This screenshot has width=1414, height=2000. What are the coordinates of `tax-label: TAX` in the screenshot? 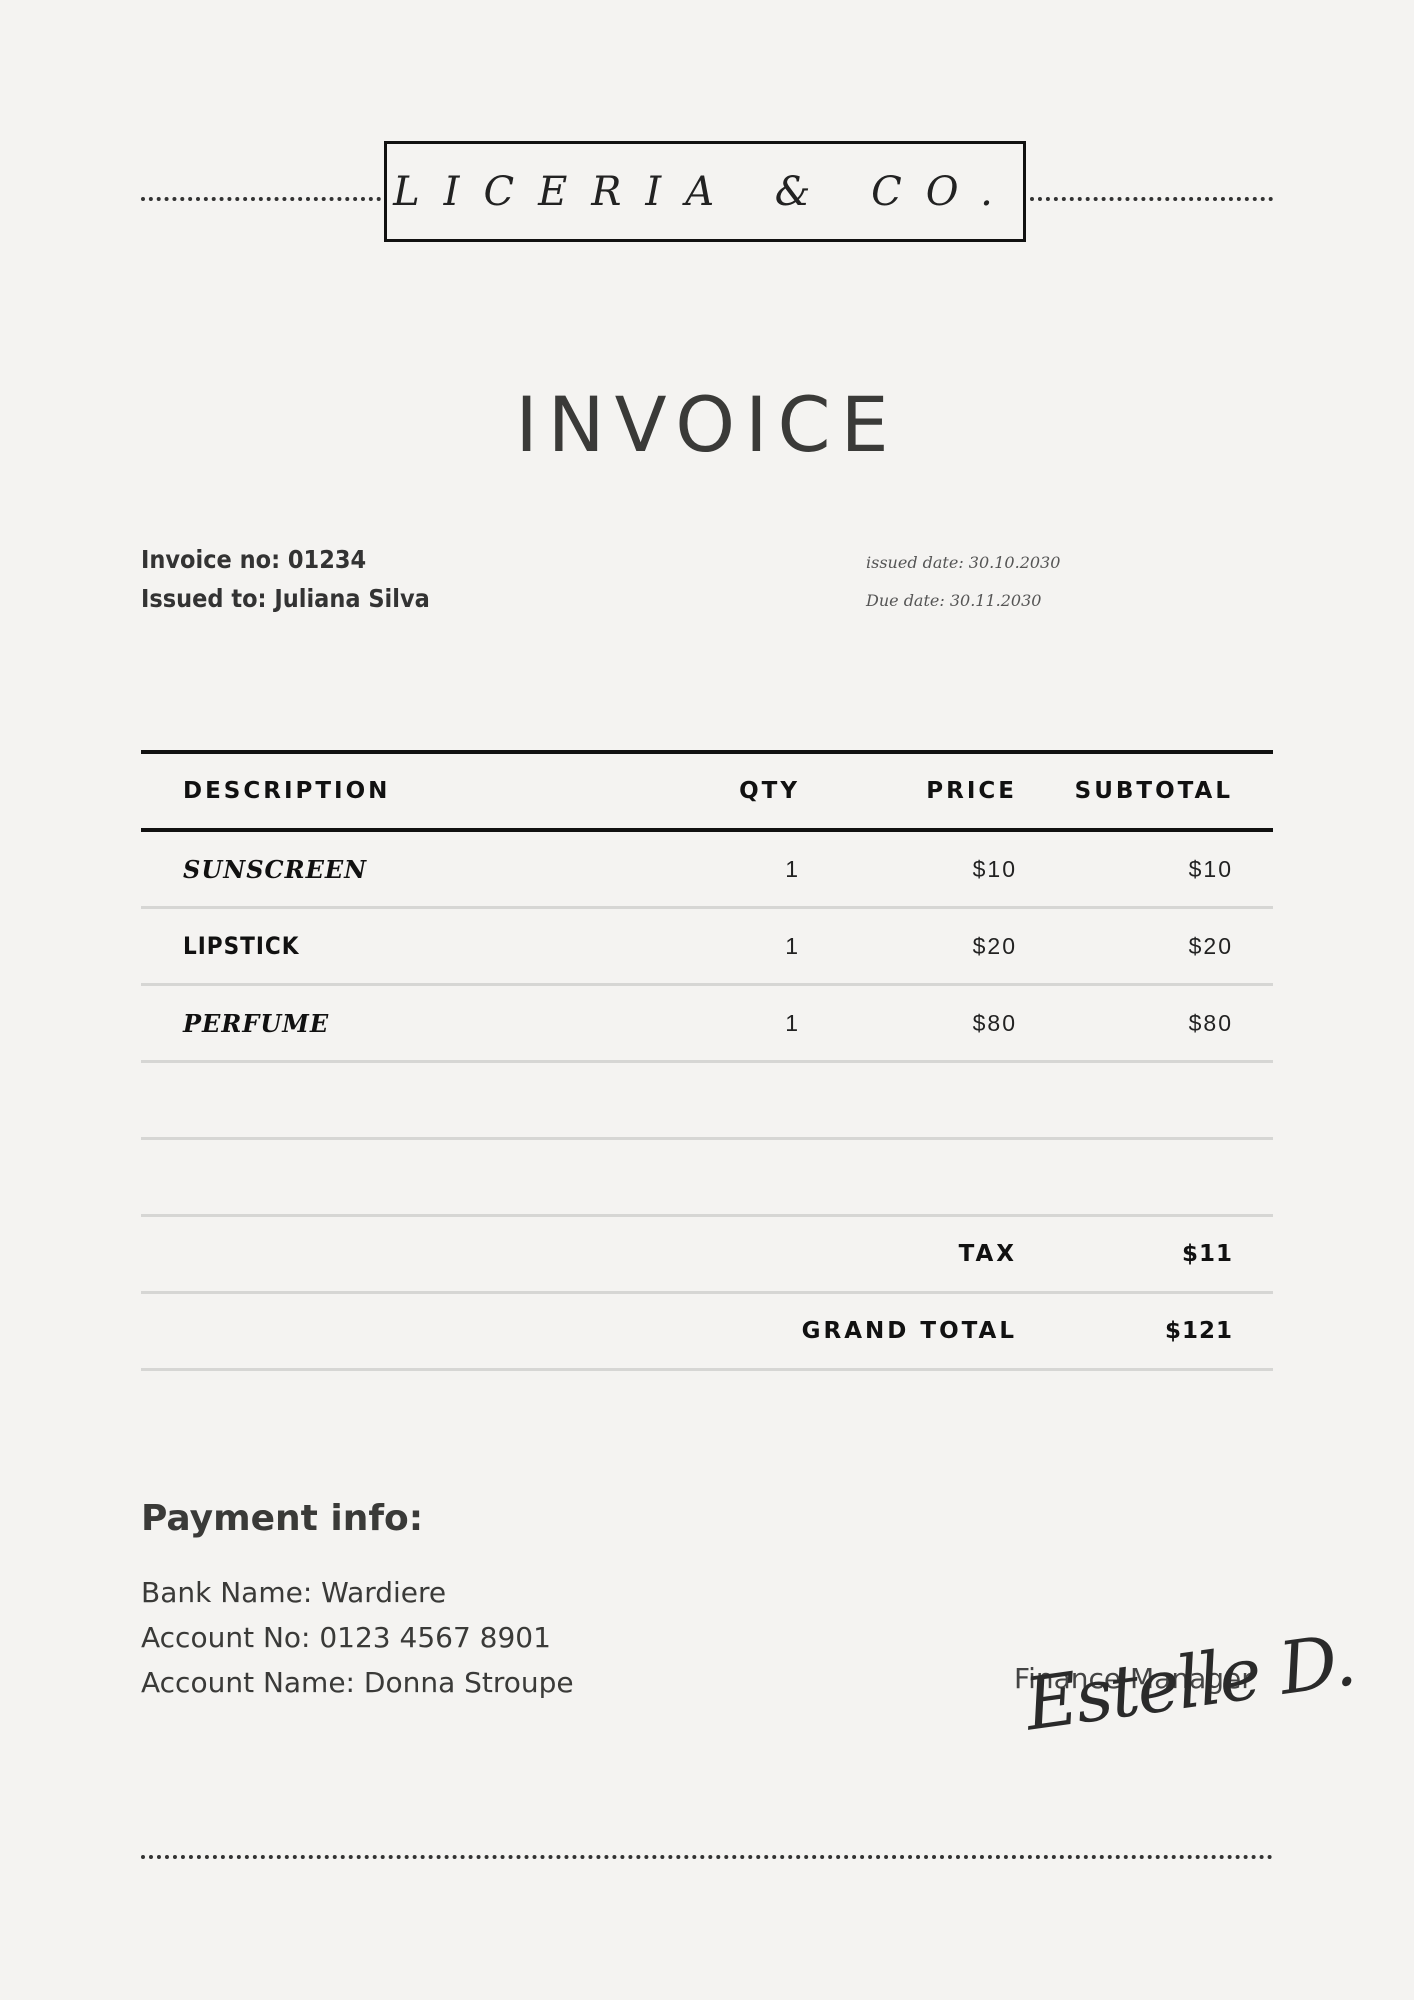 It's located at (987, 1254).